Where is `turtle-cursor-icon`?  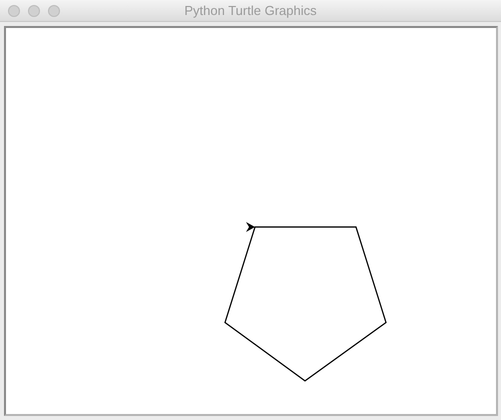
turtle-cursor-icon is located at coordinates (250, 227).